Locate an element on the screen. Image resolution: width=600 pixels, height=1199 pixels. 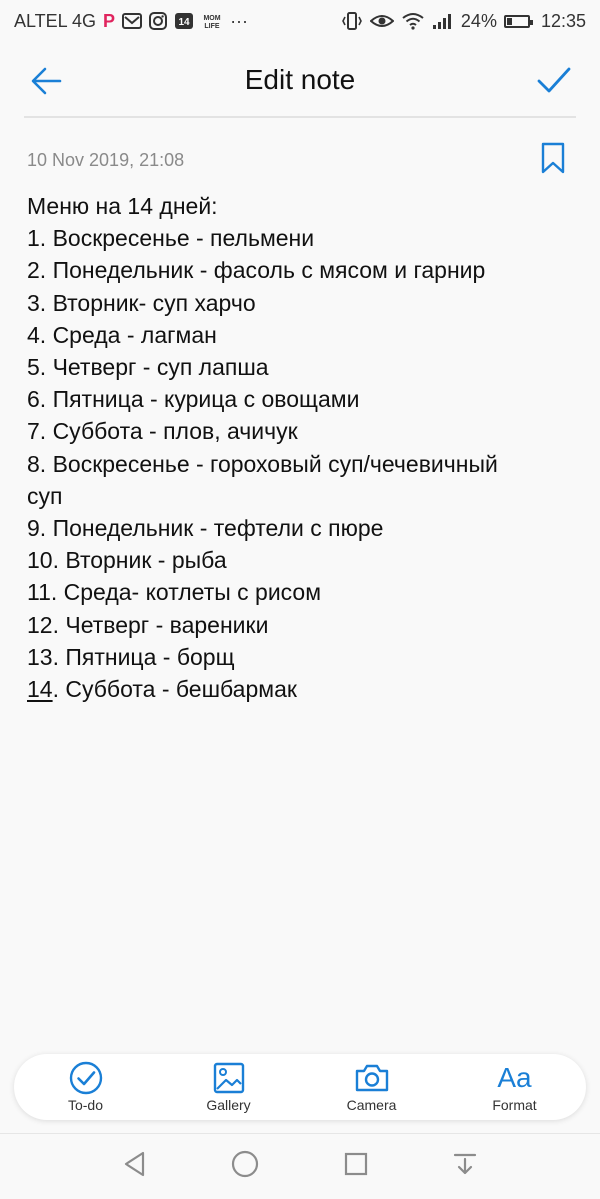
arrow-left-icon is located at coordinates (46, 81).